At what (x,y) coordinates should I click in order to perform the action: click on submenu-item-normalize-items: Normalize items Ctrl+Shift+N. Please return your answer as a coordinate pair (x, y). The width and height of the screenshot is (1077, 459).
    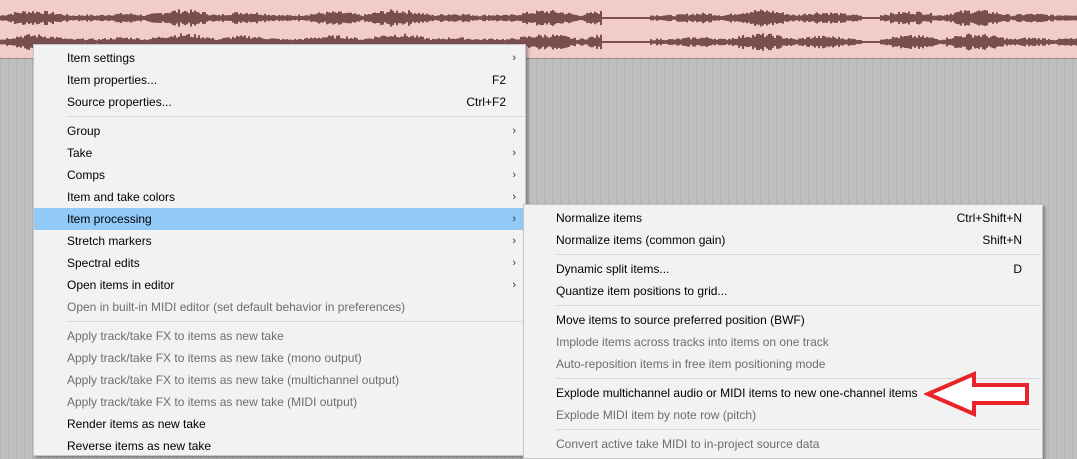
    Looking at the image, I should click on (783, 218).